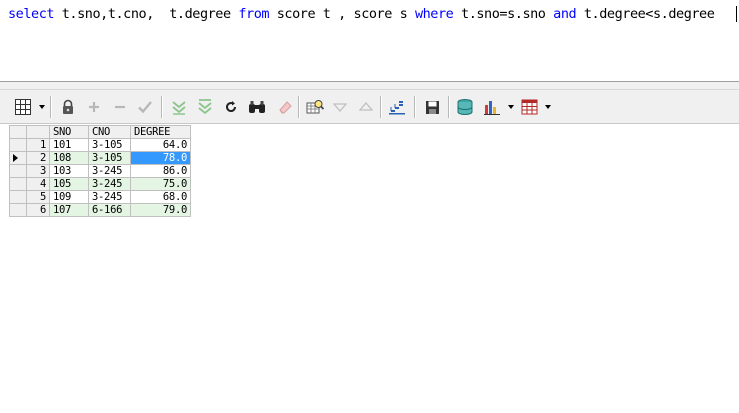 Image resolution: width=739 pixels, height=413 pixels. Describe the element at coordinates (160, 210) in the screenshot. I see `cell-degree: 79.0` at that location.